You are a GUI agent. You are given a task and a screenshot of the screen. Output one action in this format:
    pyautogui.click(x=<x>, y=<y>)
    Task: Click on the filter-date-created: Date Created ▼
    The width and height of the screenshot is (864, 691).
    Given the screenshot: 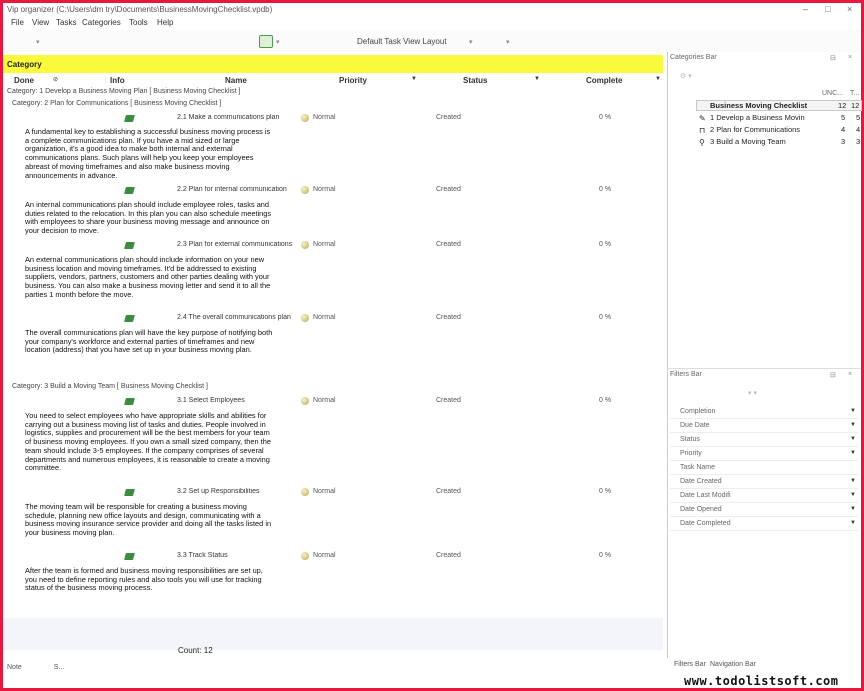 What is the action you would take?
    pyautogui.click(x=764, y=482)
    